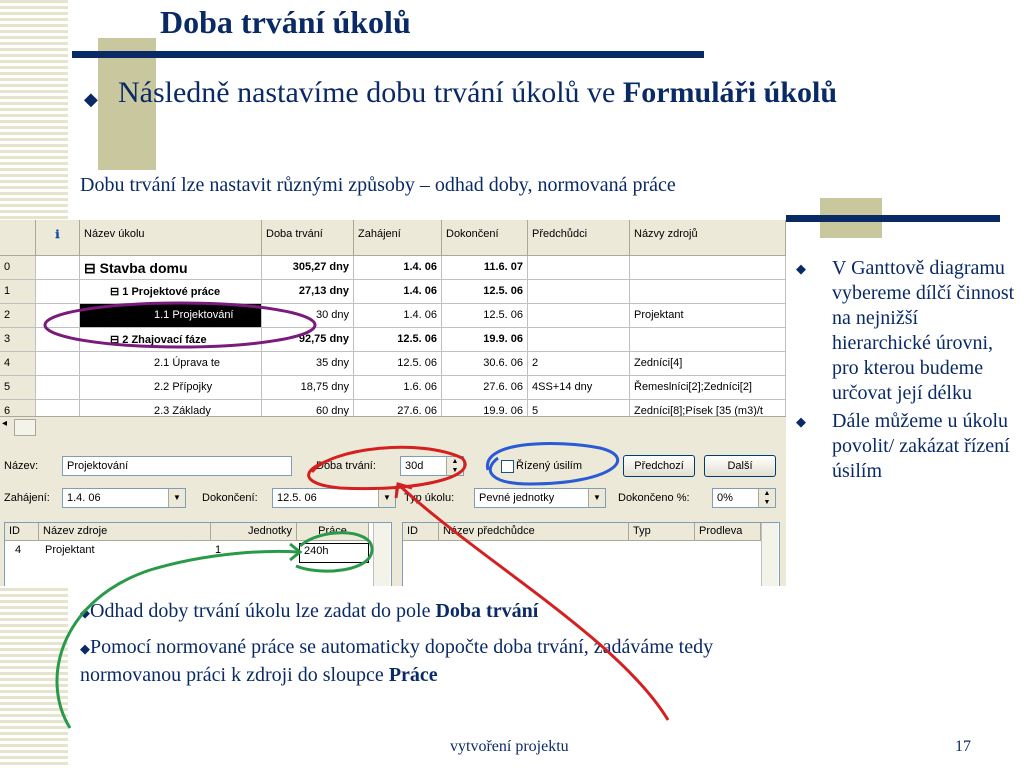 This screenshot has width=1024, height=768. I want to click on gantt-cell-res: Zedníci[4], so click(708, 364).